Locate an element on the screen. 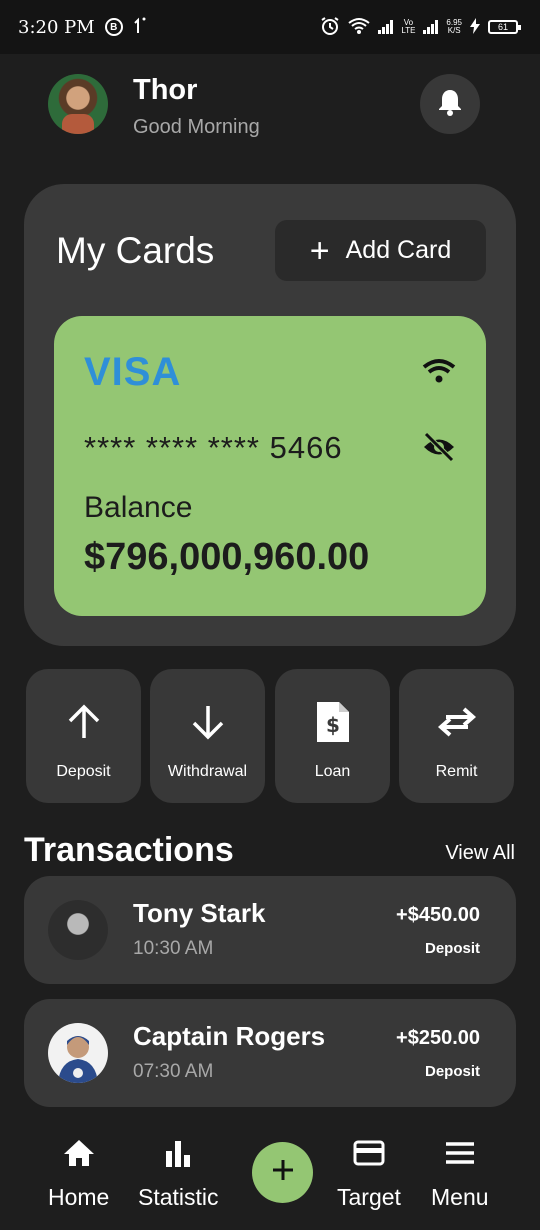  arrow-down-icon is located at coordinates (208, 722).